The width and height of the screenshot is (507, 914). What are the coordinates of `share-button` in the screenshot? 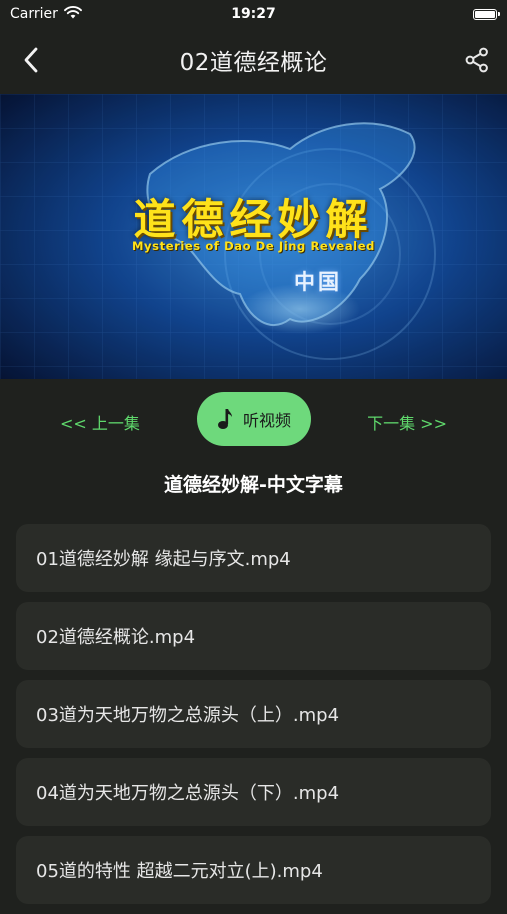 It's located at (477, 60).